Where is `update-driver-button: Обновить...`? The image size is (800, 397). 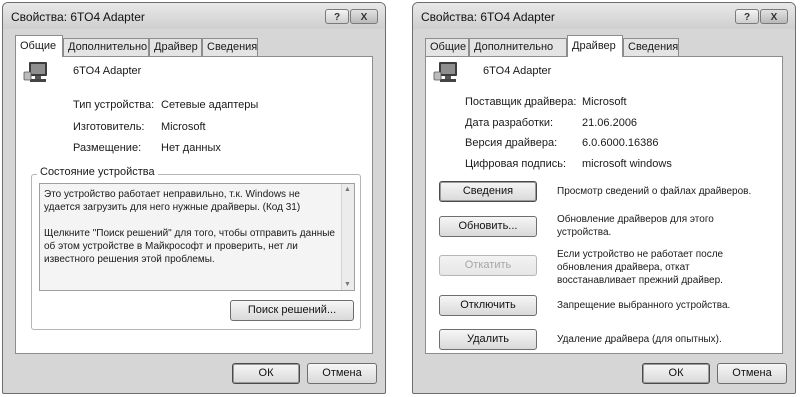 update-driver-button: Обновить... is located at coordinates (488, 226).